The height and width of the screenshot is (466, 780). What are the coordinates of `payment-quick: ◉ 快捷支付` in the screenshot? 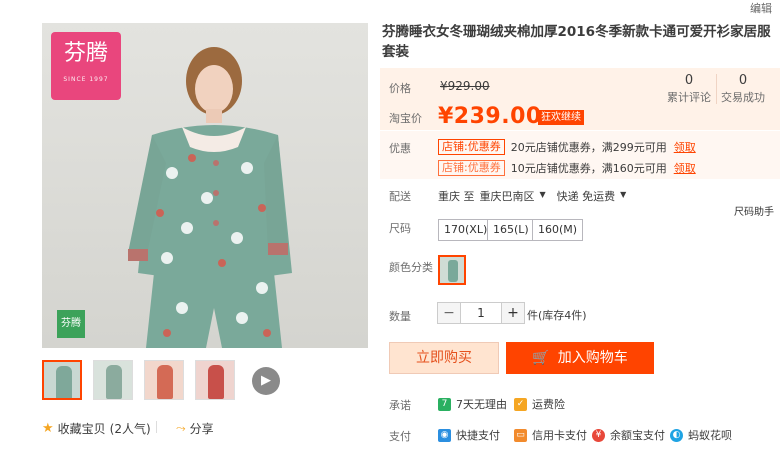 It's located at (469, 435).